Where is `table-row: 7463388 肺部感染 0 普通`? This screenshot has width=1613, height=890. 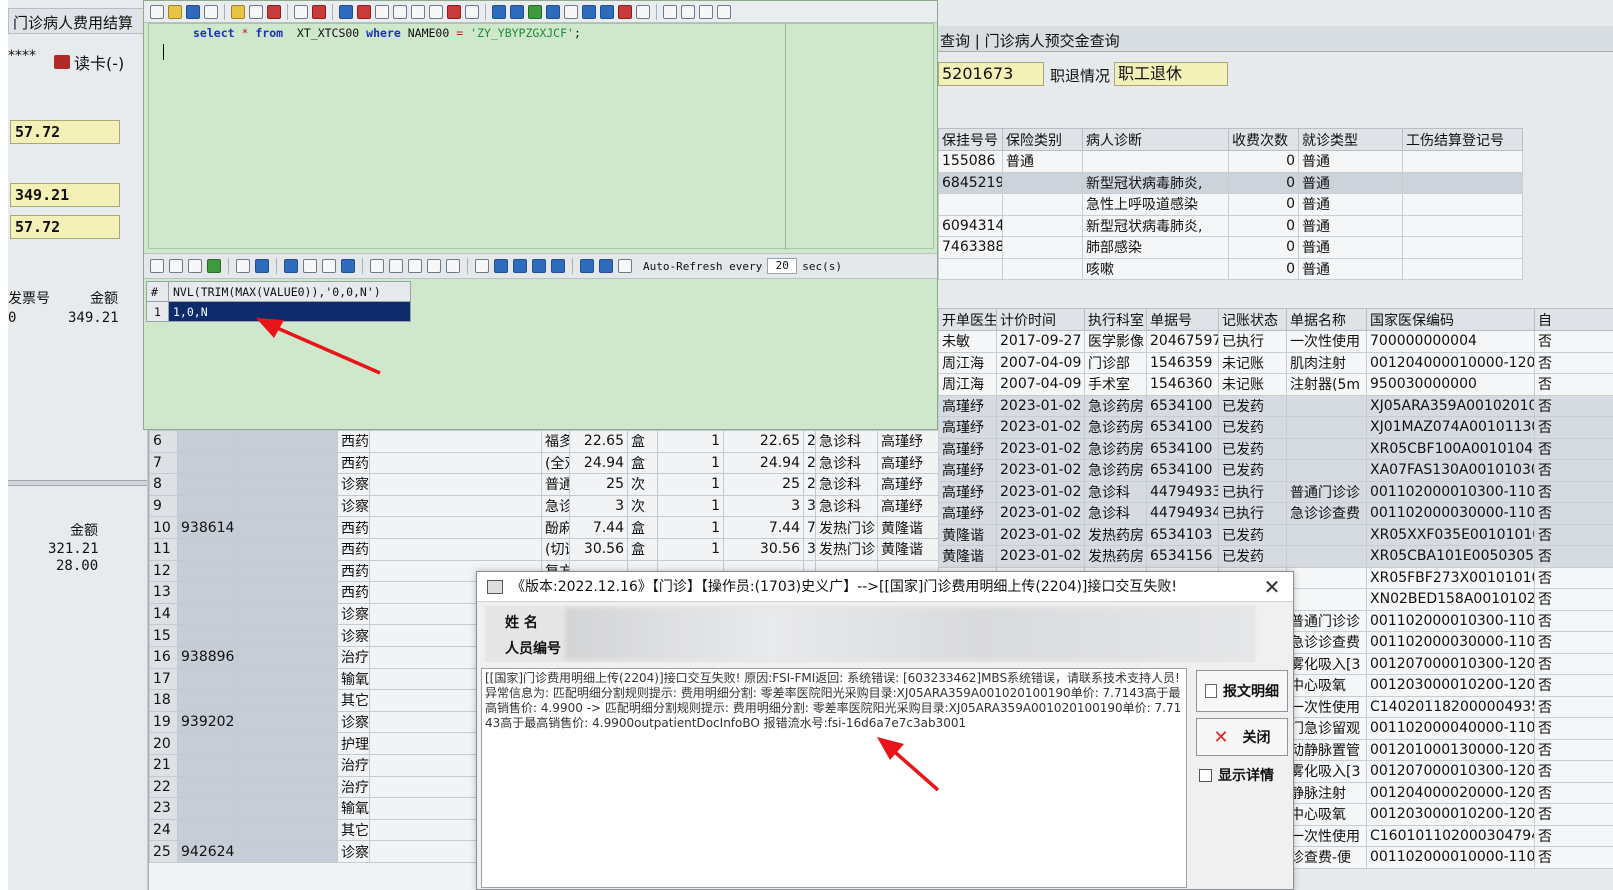 table-row: 7463388 肺部感染 0 普通 is located at coordinates (1230, 247).